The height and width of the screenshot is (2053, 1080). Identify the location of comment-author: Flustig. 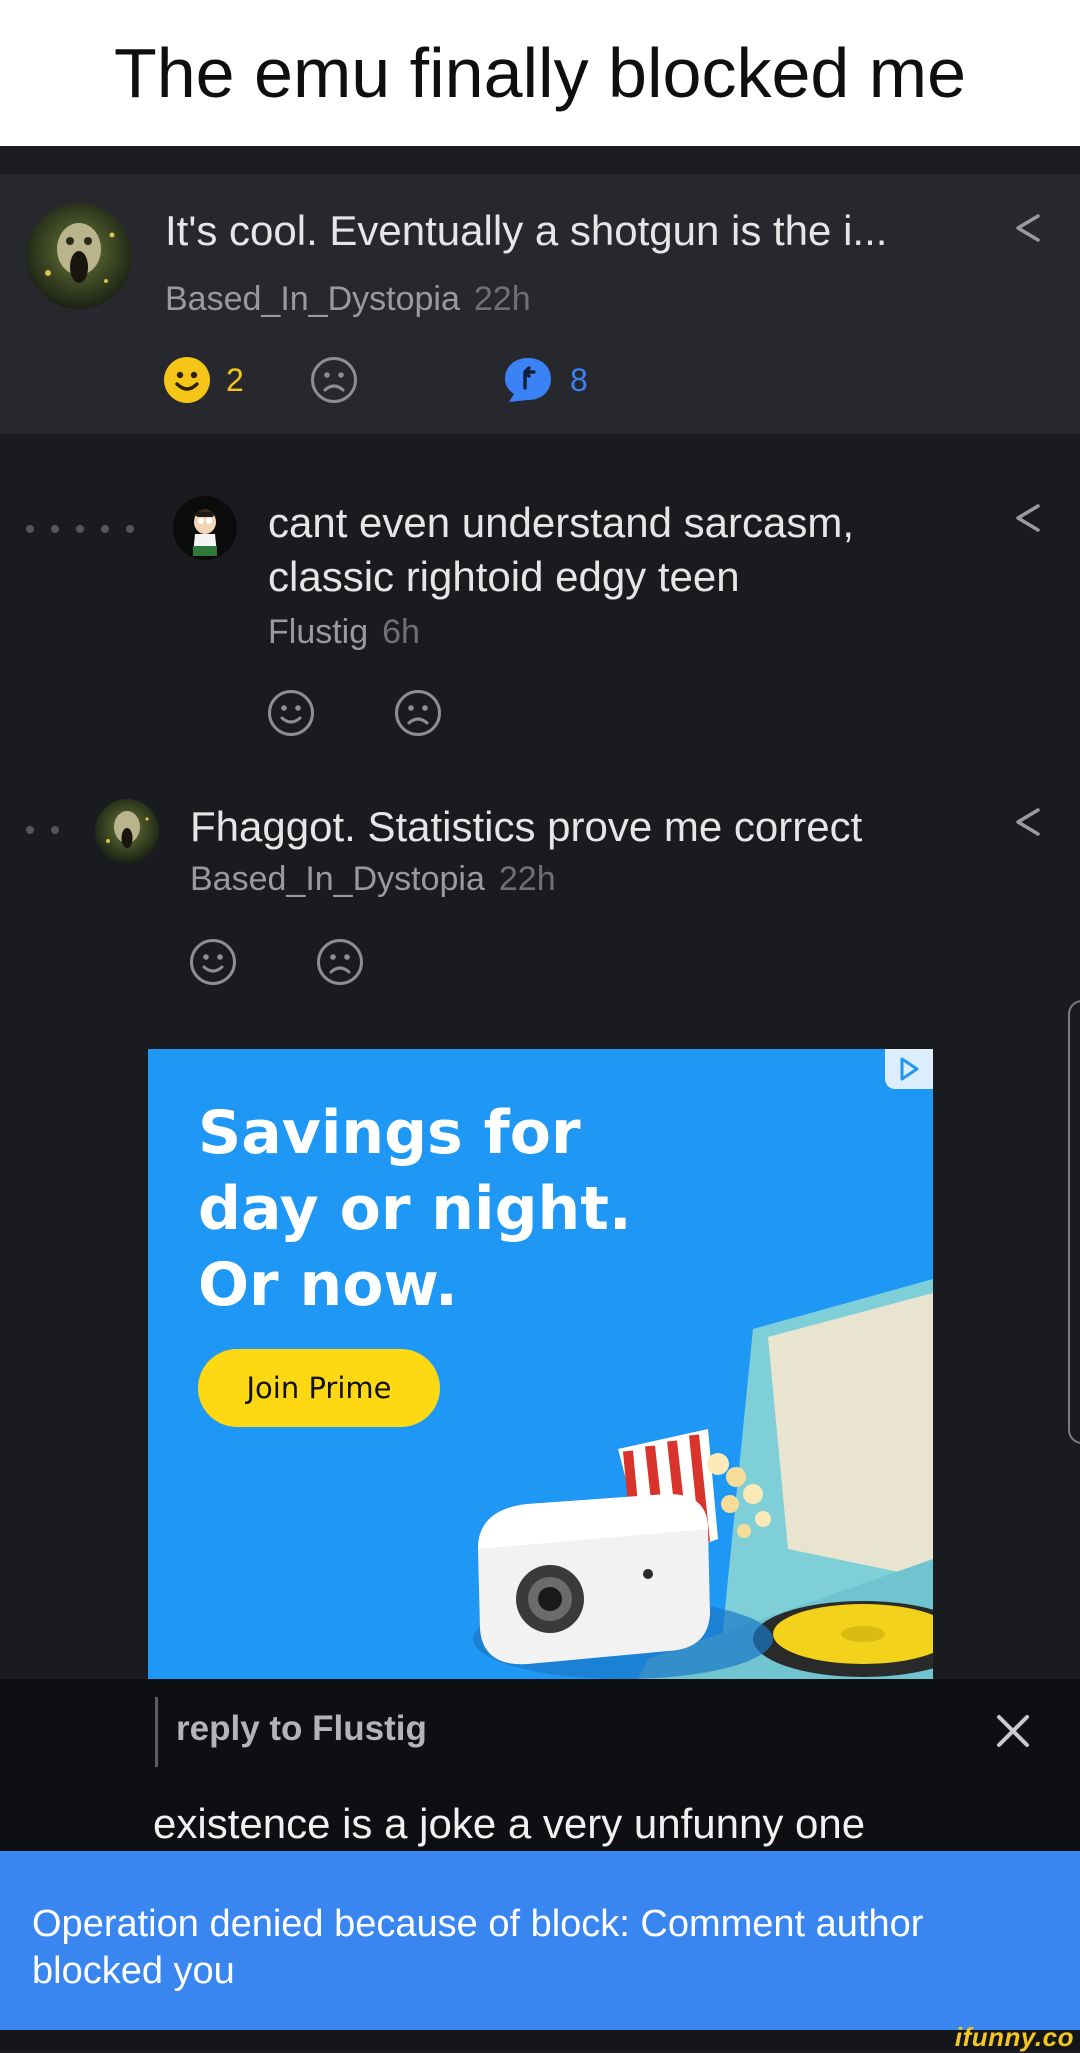
(318, 632).